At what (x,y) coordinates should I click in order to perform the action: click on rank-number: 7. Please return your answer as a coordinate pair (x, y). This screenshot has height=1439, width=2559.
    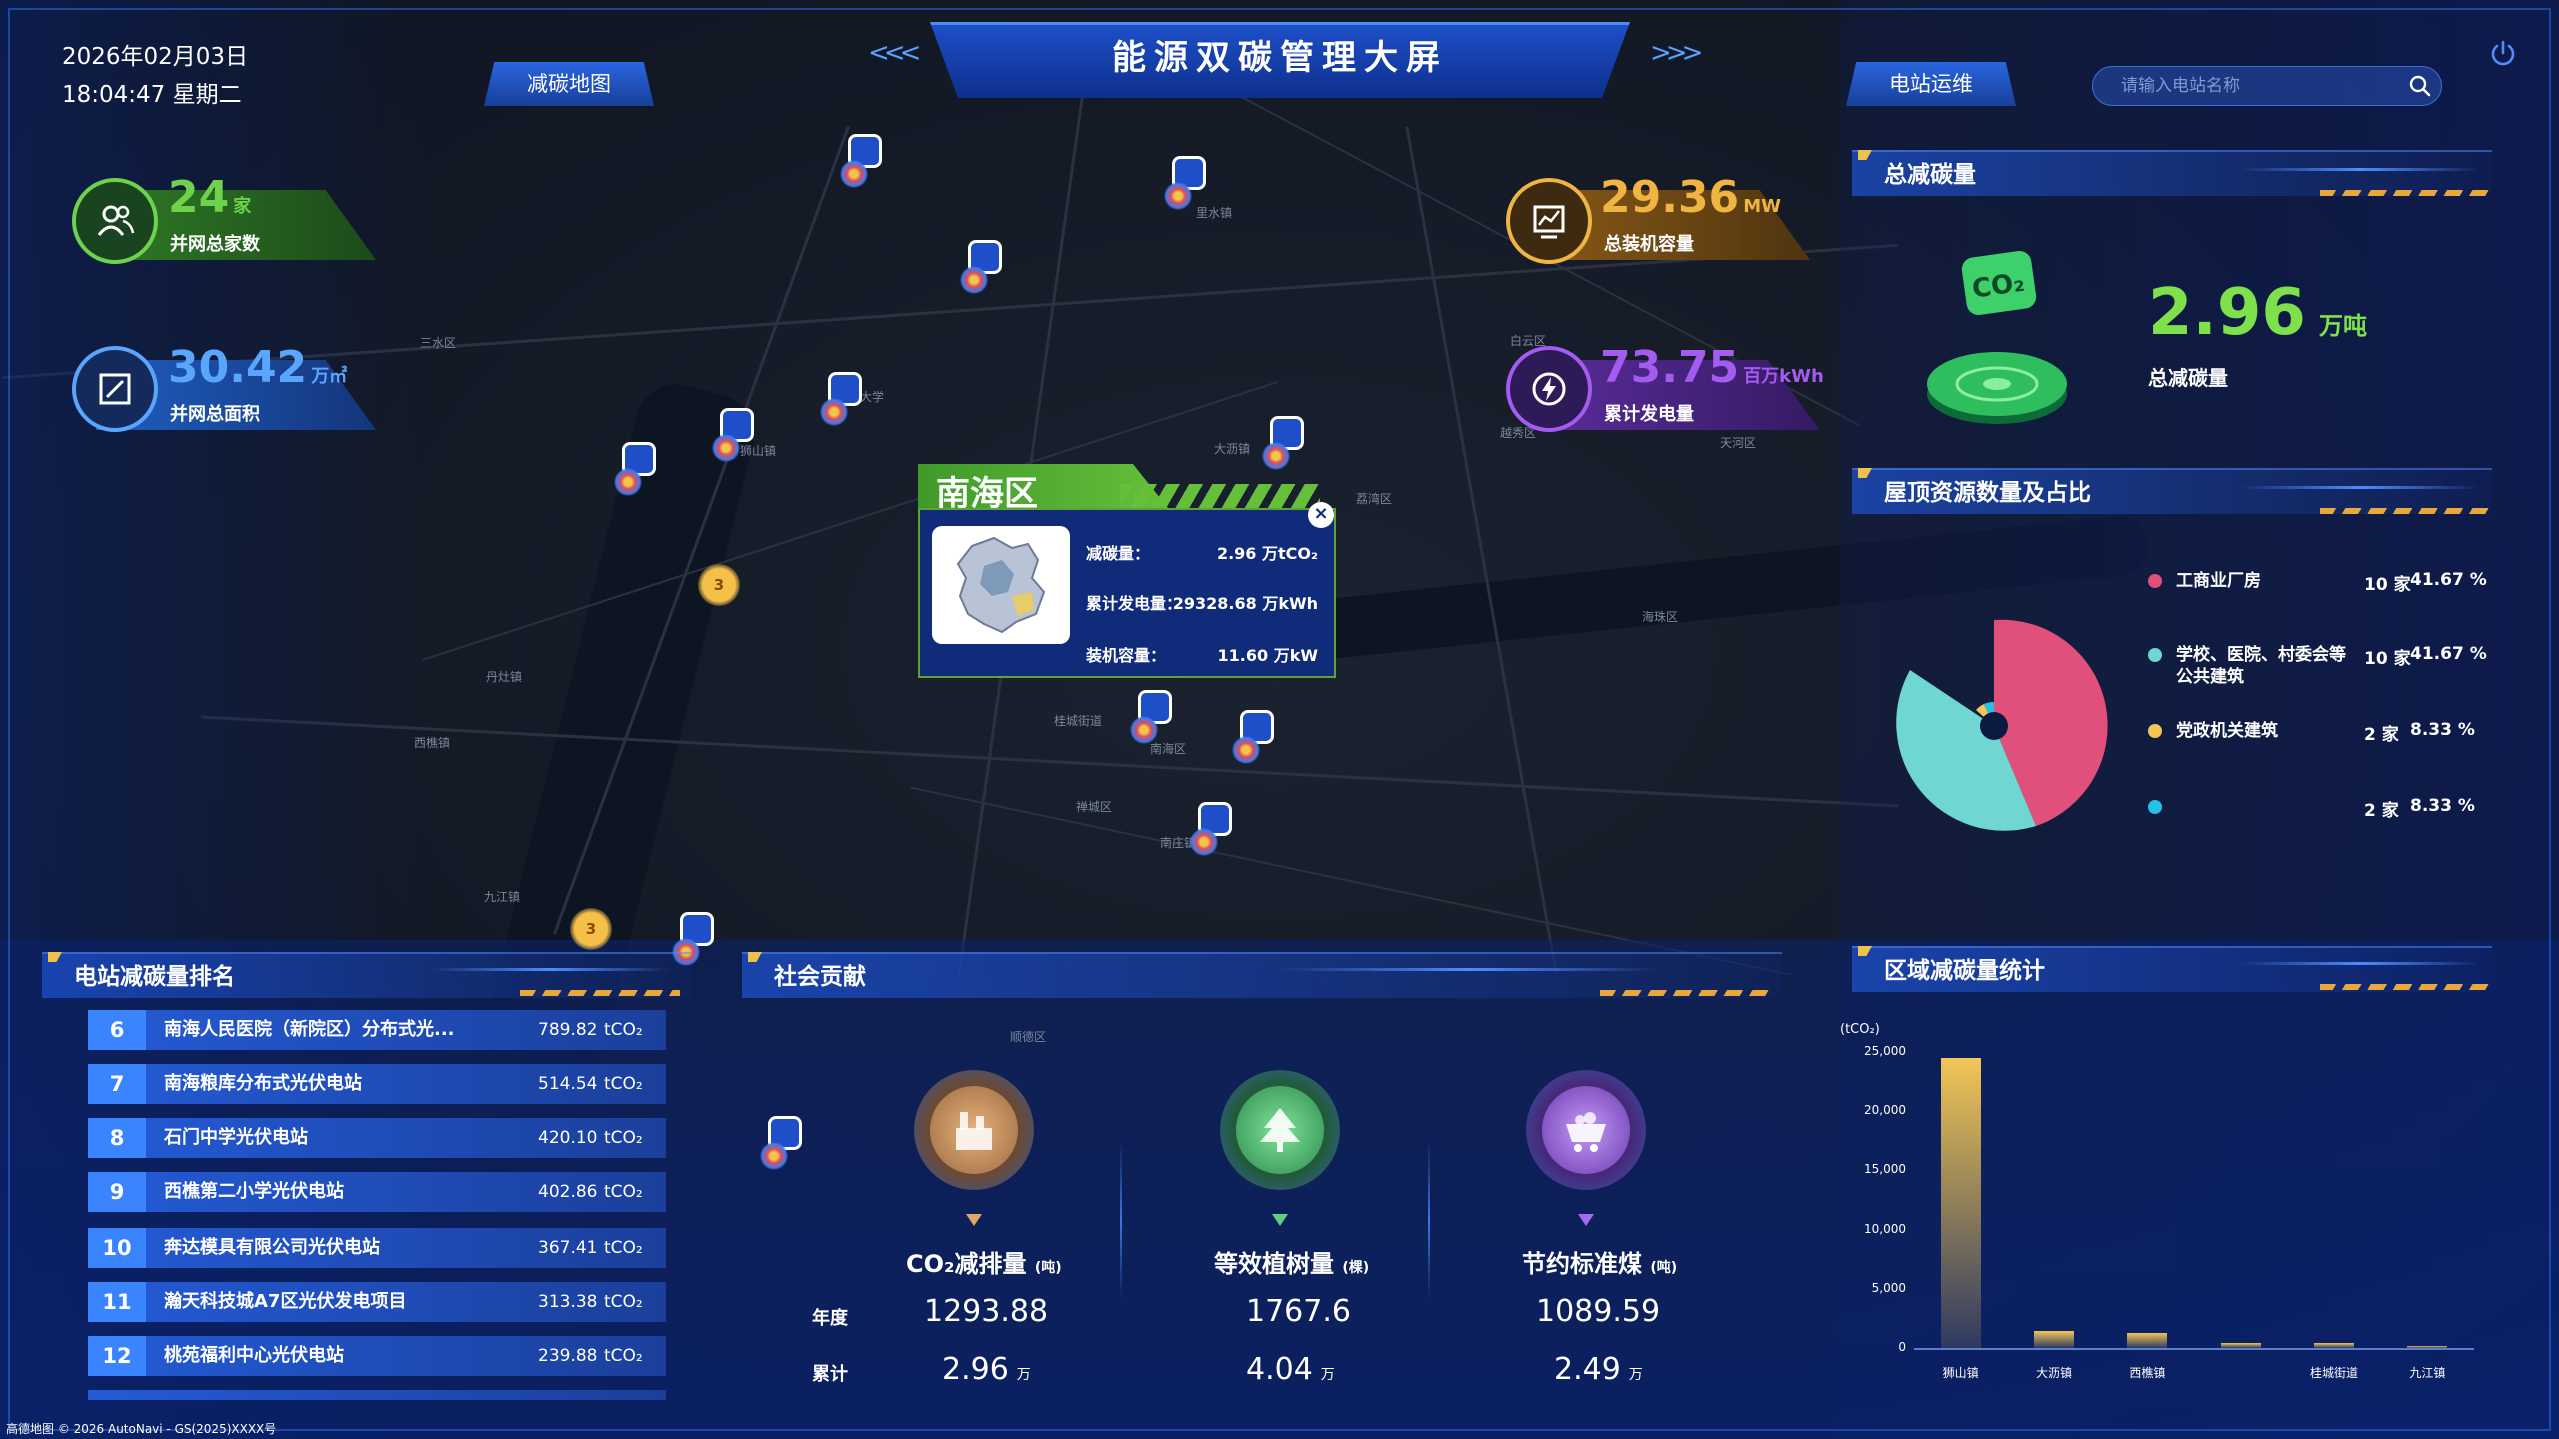
    Looking at the image, I should click on (117, 1084).